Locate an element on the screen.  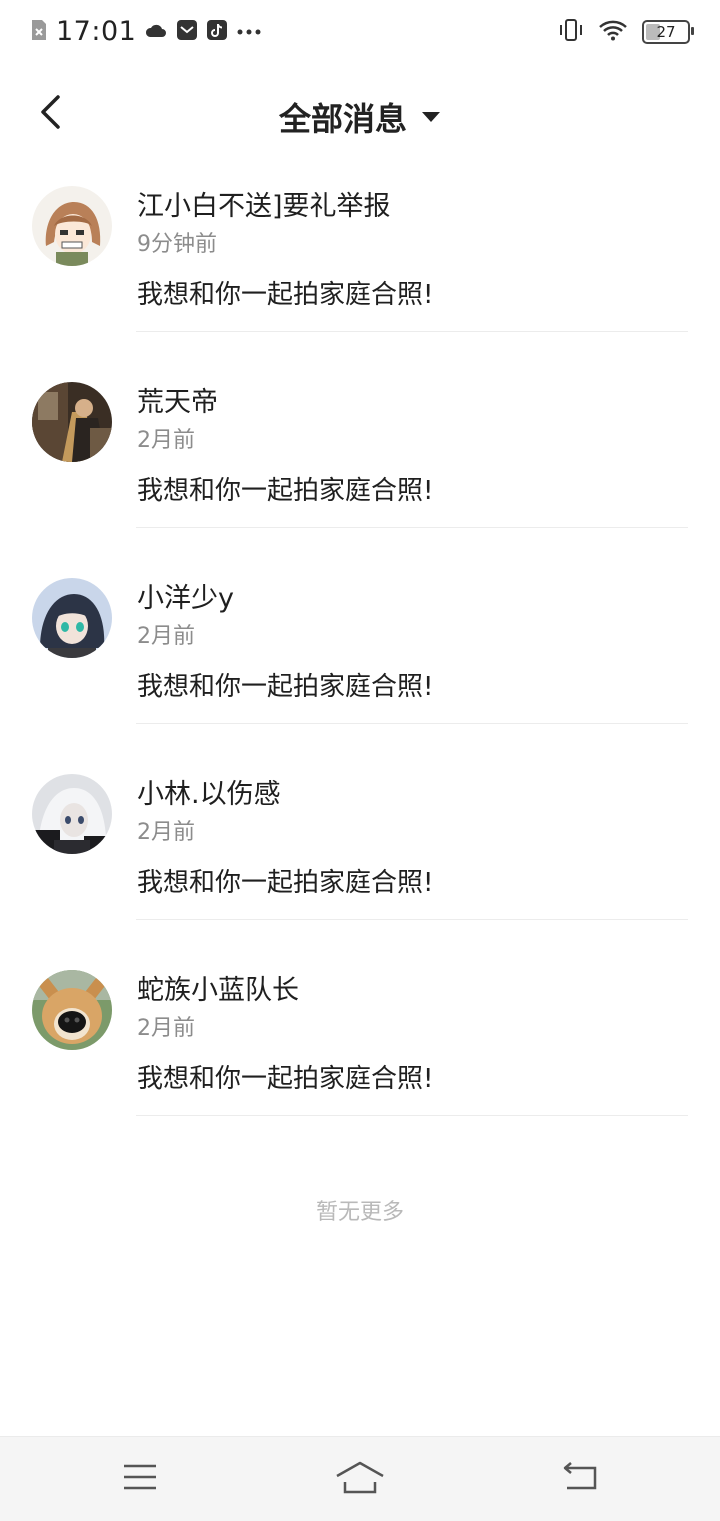
message-item: 蛇族小蓝队长 2月前 我想和你一起拍家庭合照! is located at coordinates (360, 1050).